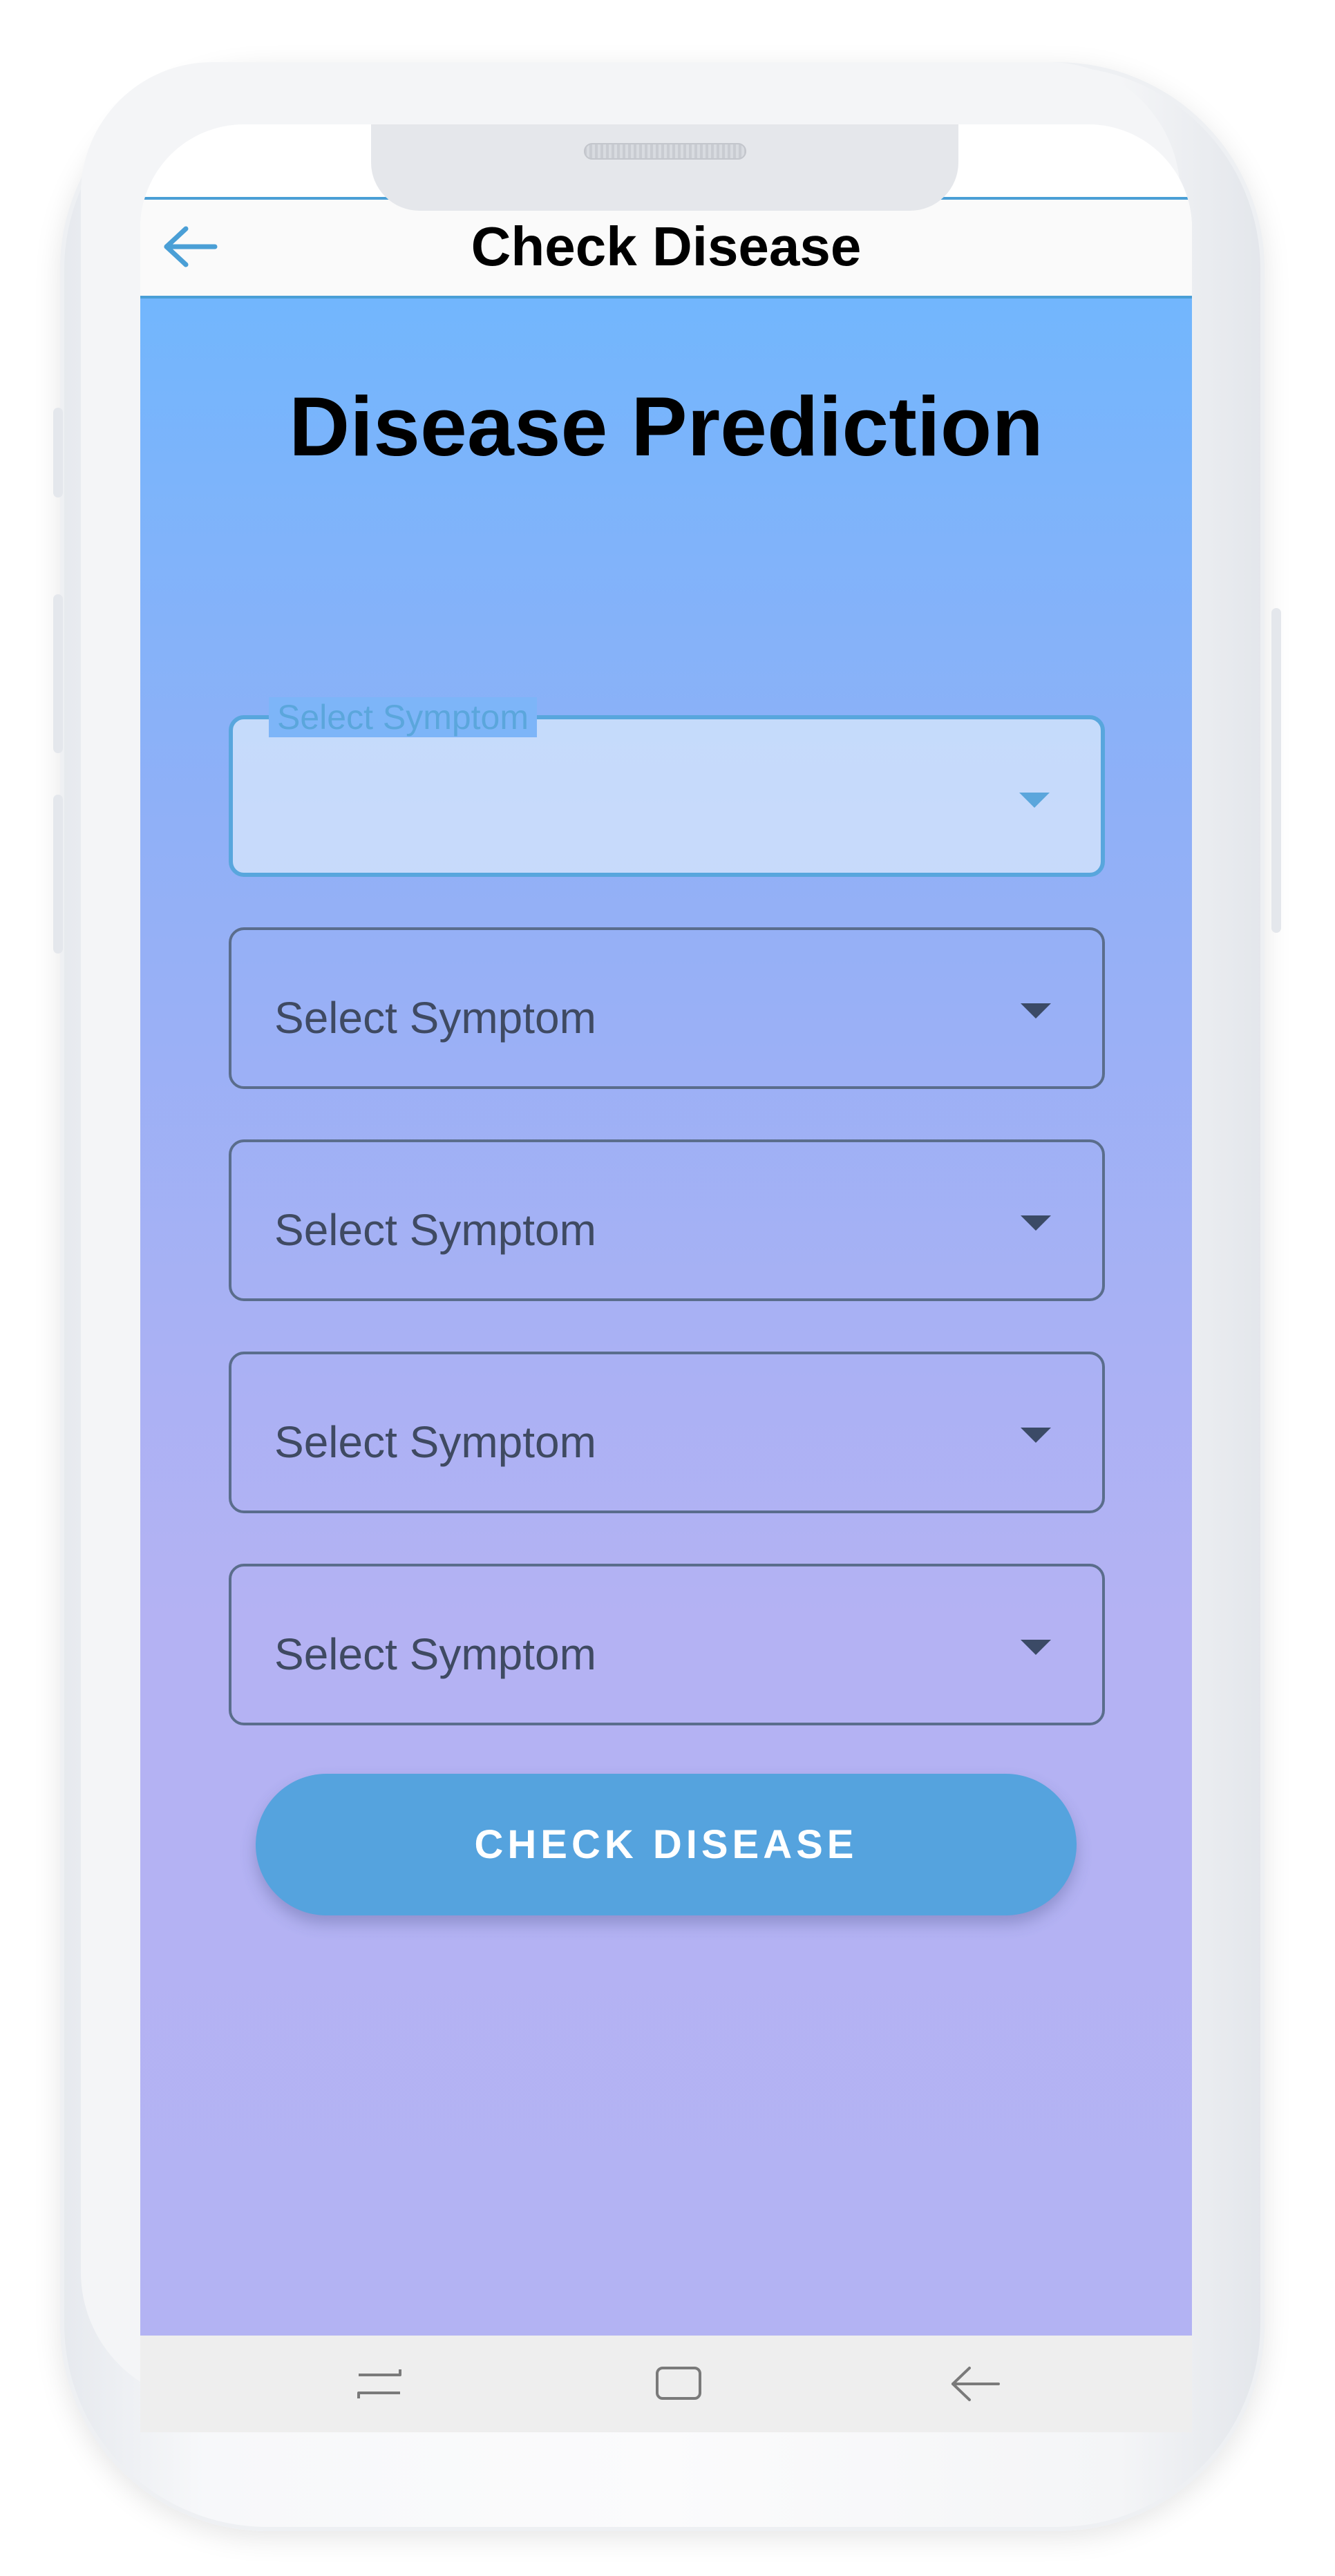 Image resolution: width=1335 pixels, height=2576 pixels. Describe the element at coordinates (975, 2384) in the screenshot. I see `back-icon` at that location.